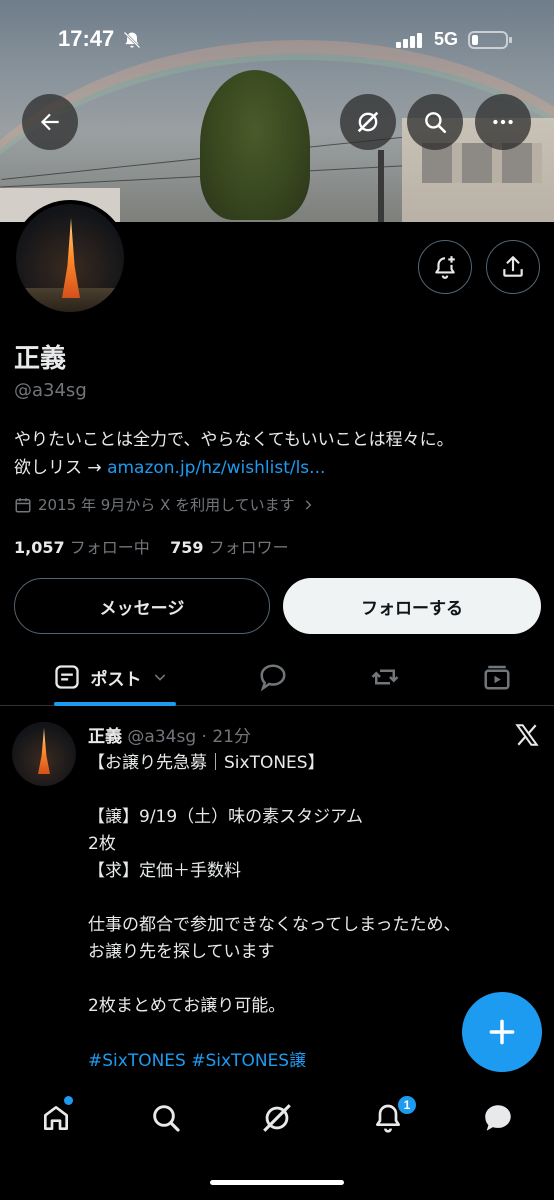 This screenshot has height=1200, width=554. What do you see at coordinates (132, 42) in the screenshot?
I see `bell-muted-icon` at bounding box center [132, 42].